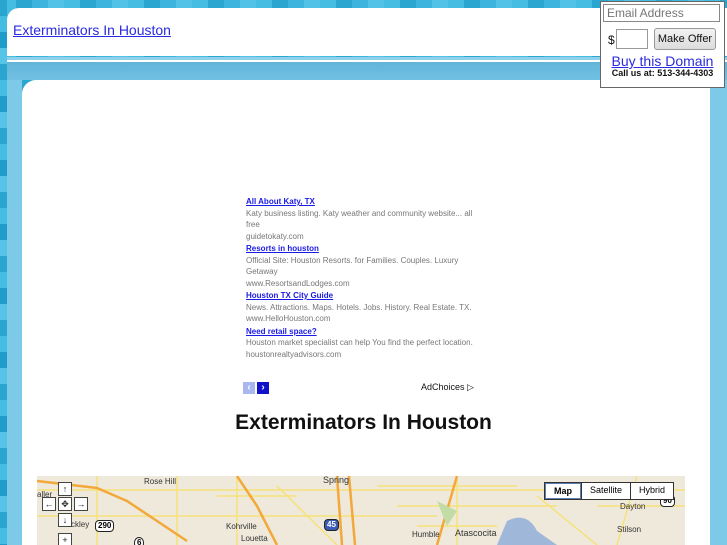 The width and height of the screenshot is (727, 545). I want to click on map-label: Dayton, so click(633, 506).